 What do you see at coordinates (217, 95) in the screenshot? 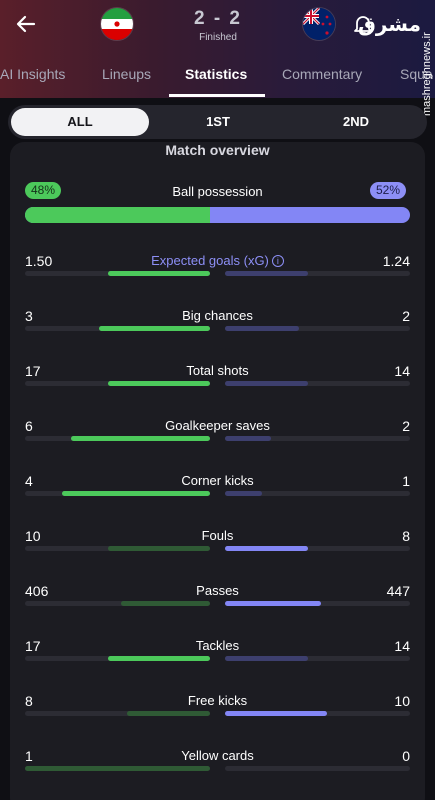
I see `active-tab-indicator` at bounding box center [217, 95].